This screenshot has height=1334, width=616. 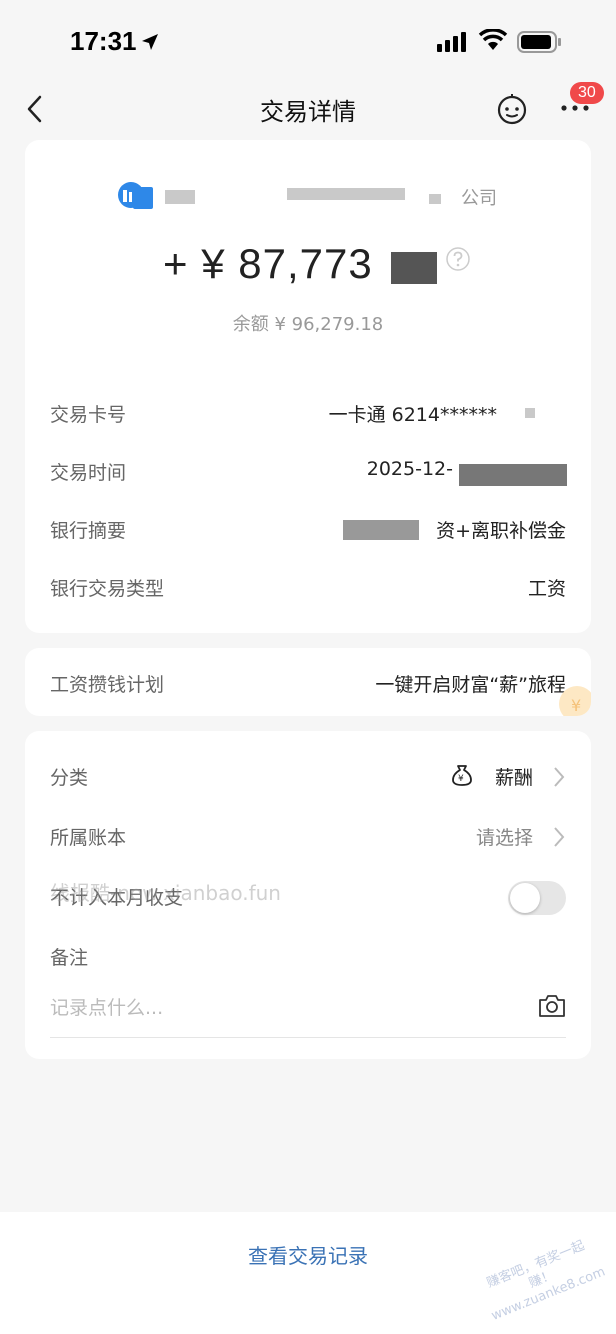 I want to click on watermark-text: 线报酷-new.xianbao.fun, so click(x=165, y=893).